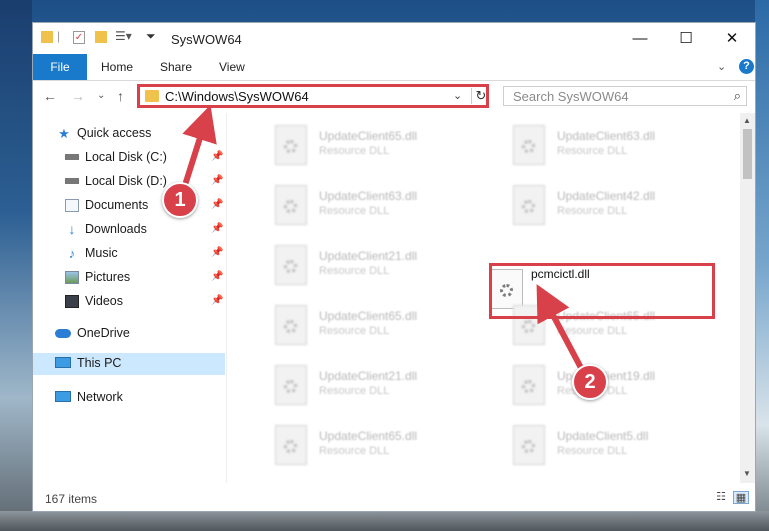  What do you see at coordinates (129, 364) in the screenshot?
I see `sidebar-item-this-pc: This PC` at bounding box center [129, 364].